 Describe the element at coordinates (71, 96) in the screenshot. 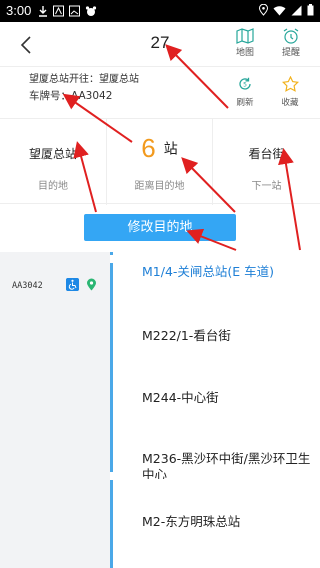

I see `plate-number-text: 车牌号：AA3042` at that location.